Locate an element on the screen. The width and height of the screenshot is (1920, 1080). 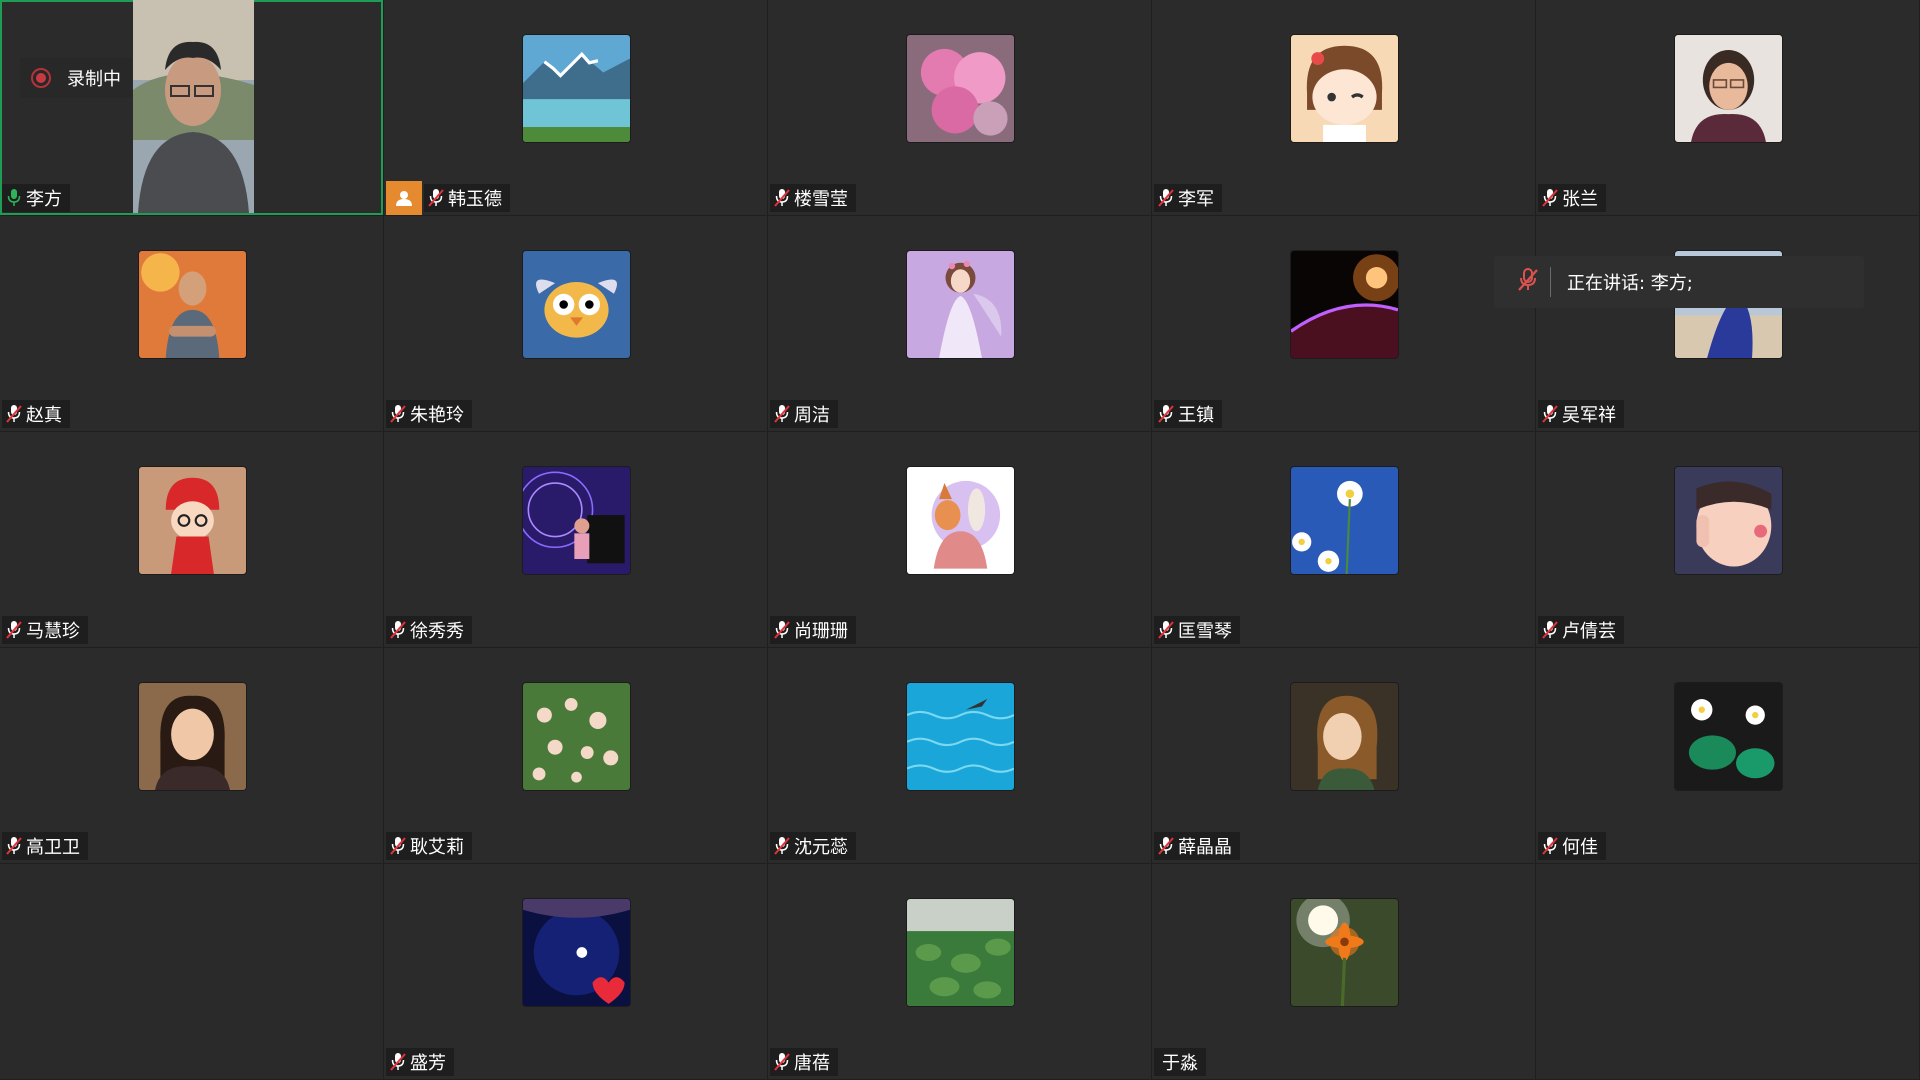
participant-tile: 卢倩芸 is located at coordinates (1727, 539).